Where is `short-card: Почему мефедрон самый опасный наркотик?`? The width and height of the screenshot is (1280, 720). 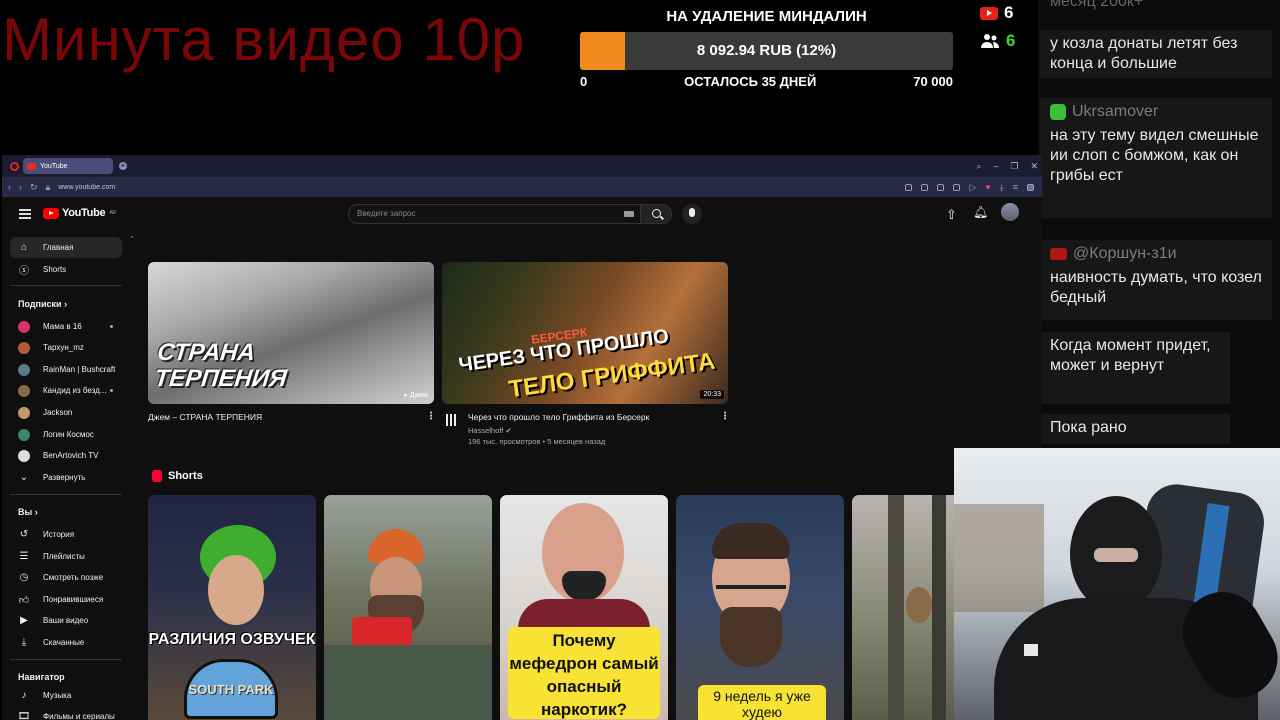
short-card: Почему мефедрон самый опасный наркотик? is located at coordinates (584, 607).